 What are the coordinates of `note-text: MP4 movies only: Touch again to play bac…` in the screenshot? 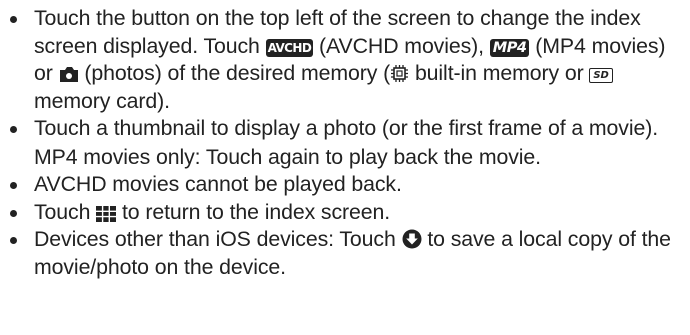 It's located at (287, 156).